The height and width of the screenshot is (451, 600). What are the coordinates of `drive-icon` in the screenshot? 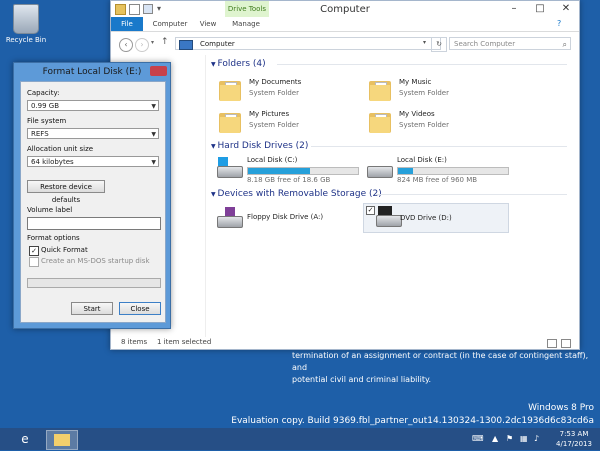 It's located at (379, 168).